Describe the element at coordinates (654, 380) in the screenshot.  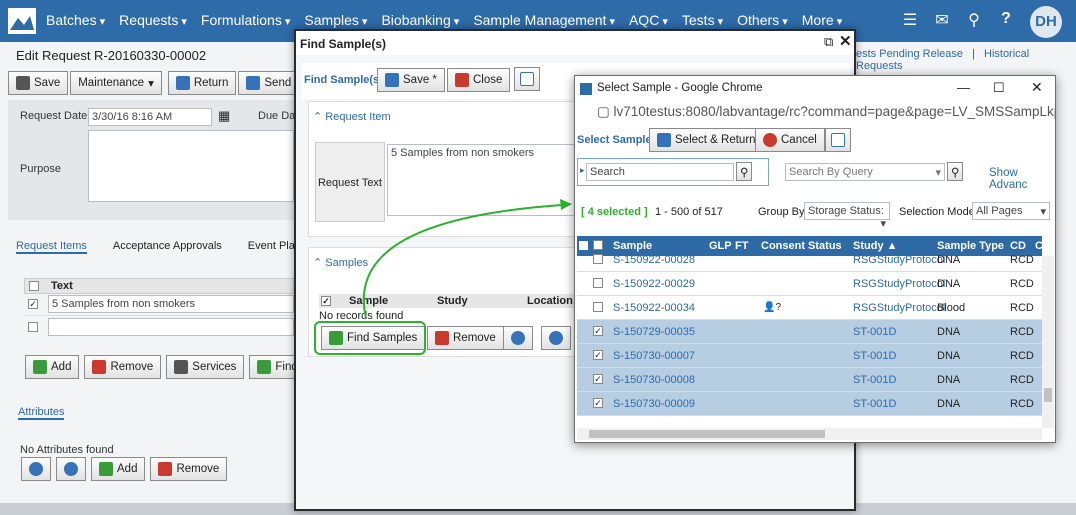
I see `sample-id-link: S-150730-00008` at that location.